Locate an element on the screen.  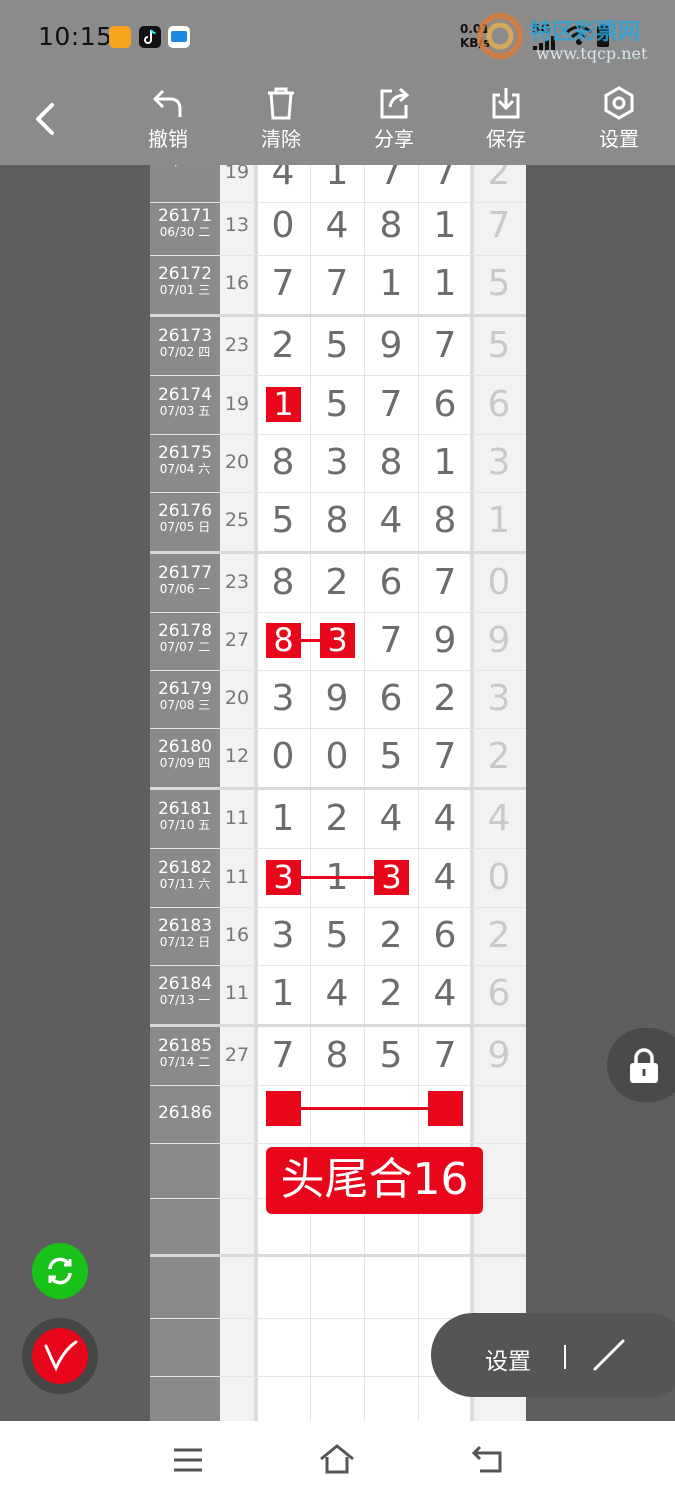
table-row: 26173 07/02 四 23 2 5 9 7 5 is located at coordinates (338, 346).